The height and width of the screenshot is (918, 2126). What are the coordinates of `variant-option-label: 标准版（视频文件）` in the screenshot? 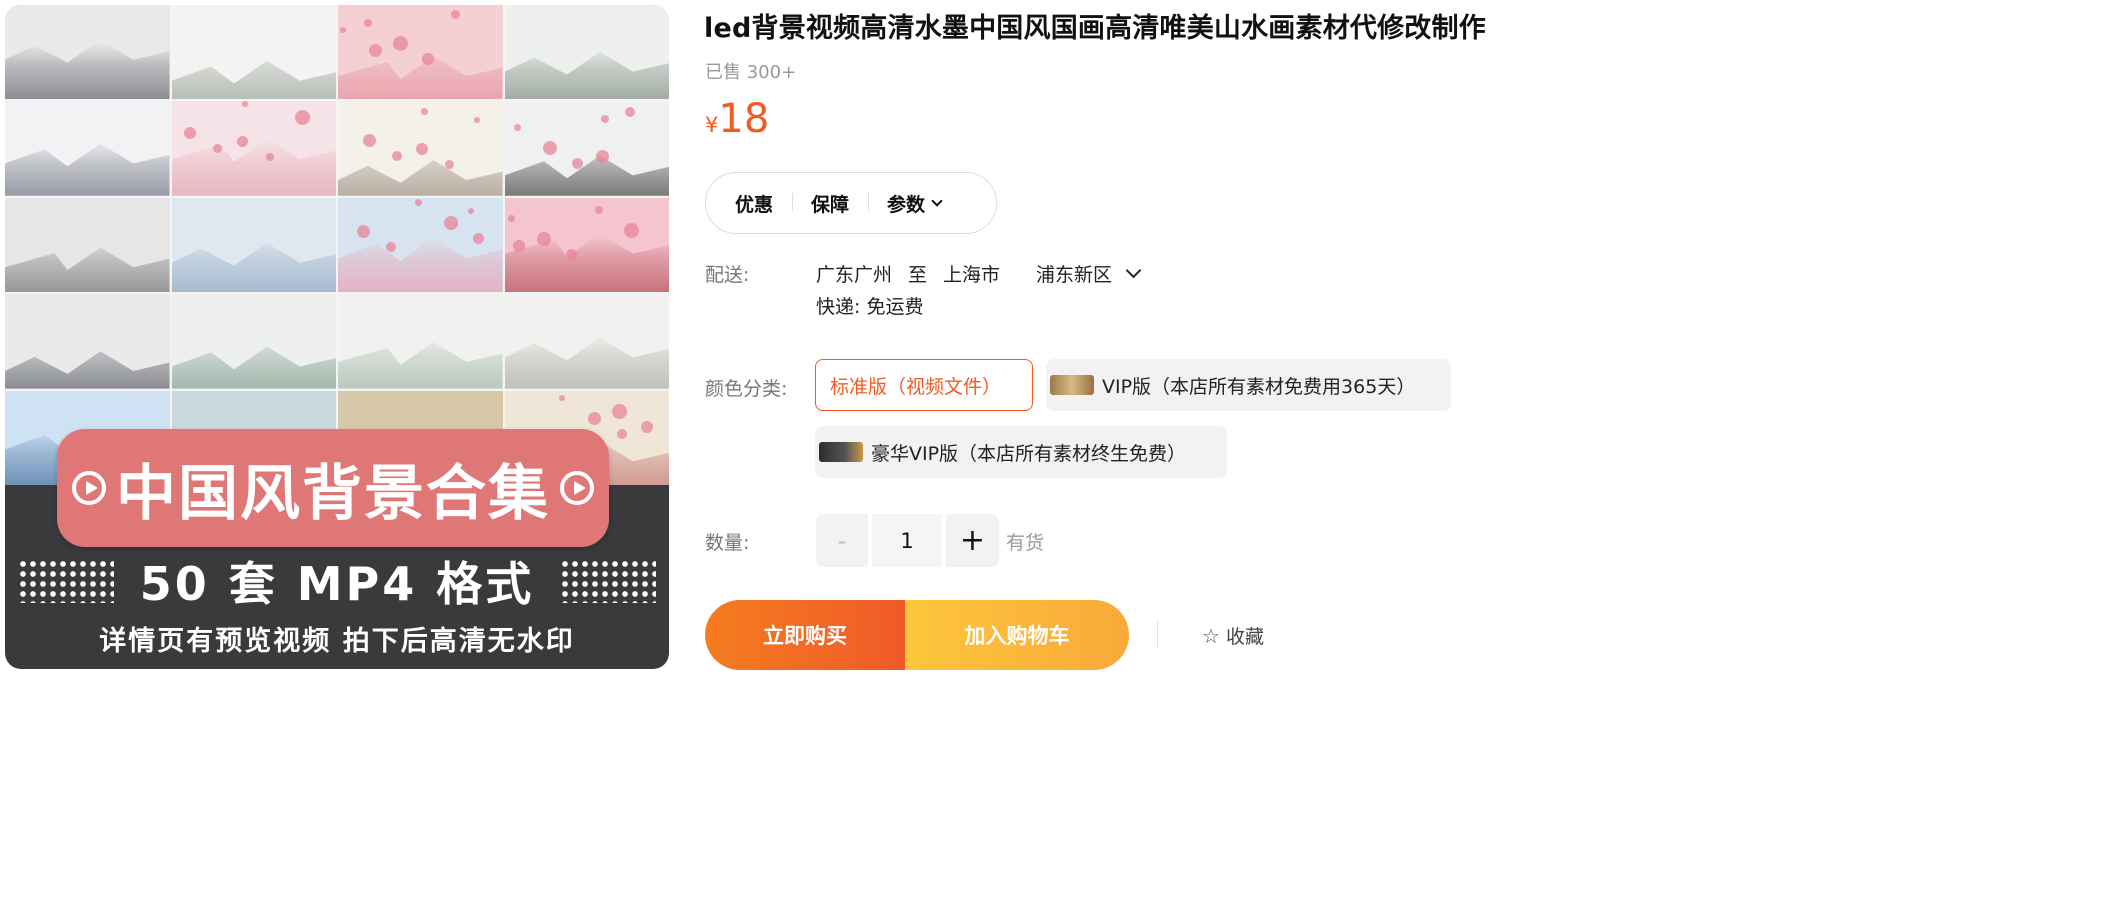 It's located at (916, 386).